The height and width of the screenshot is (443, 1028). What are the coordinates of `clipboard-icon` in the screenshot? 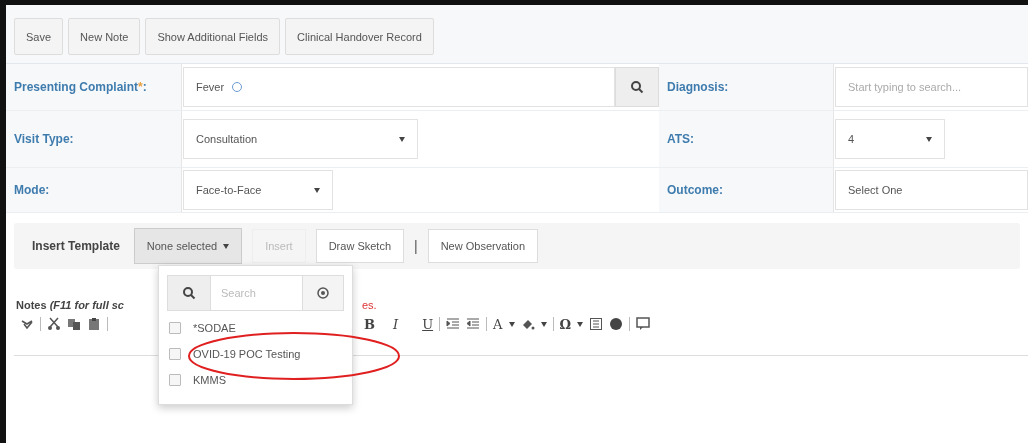 It's located at (94, 324).